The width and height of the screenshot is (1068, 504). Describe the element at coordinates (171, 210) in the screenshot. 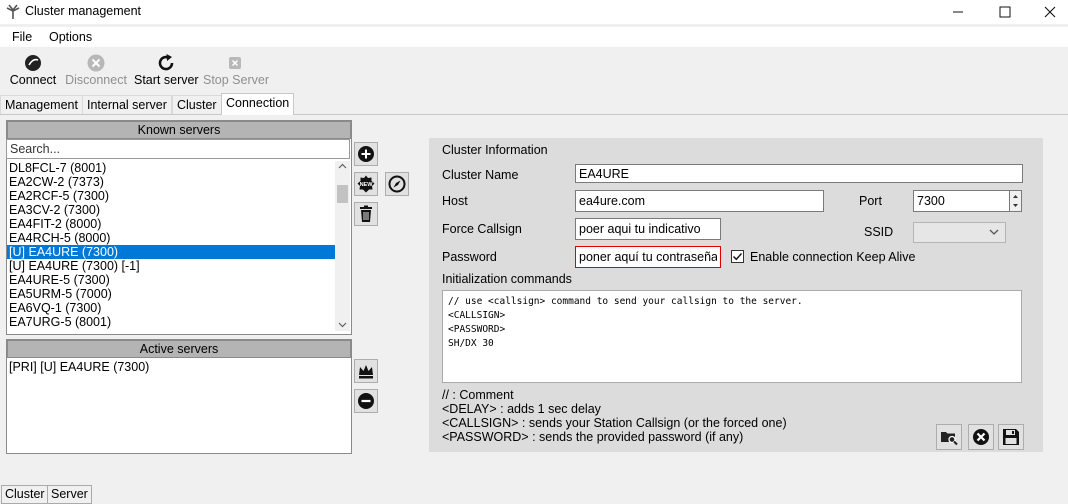

I see `server-list-item: EA3CV-2 (7300)` at that location.